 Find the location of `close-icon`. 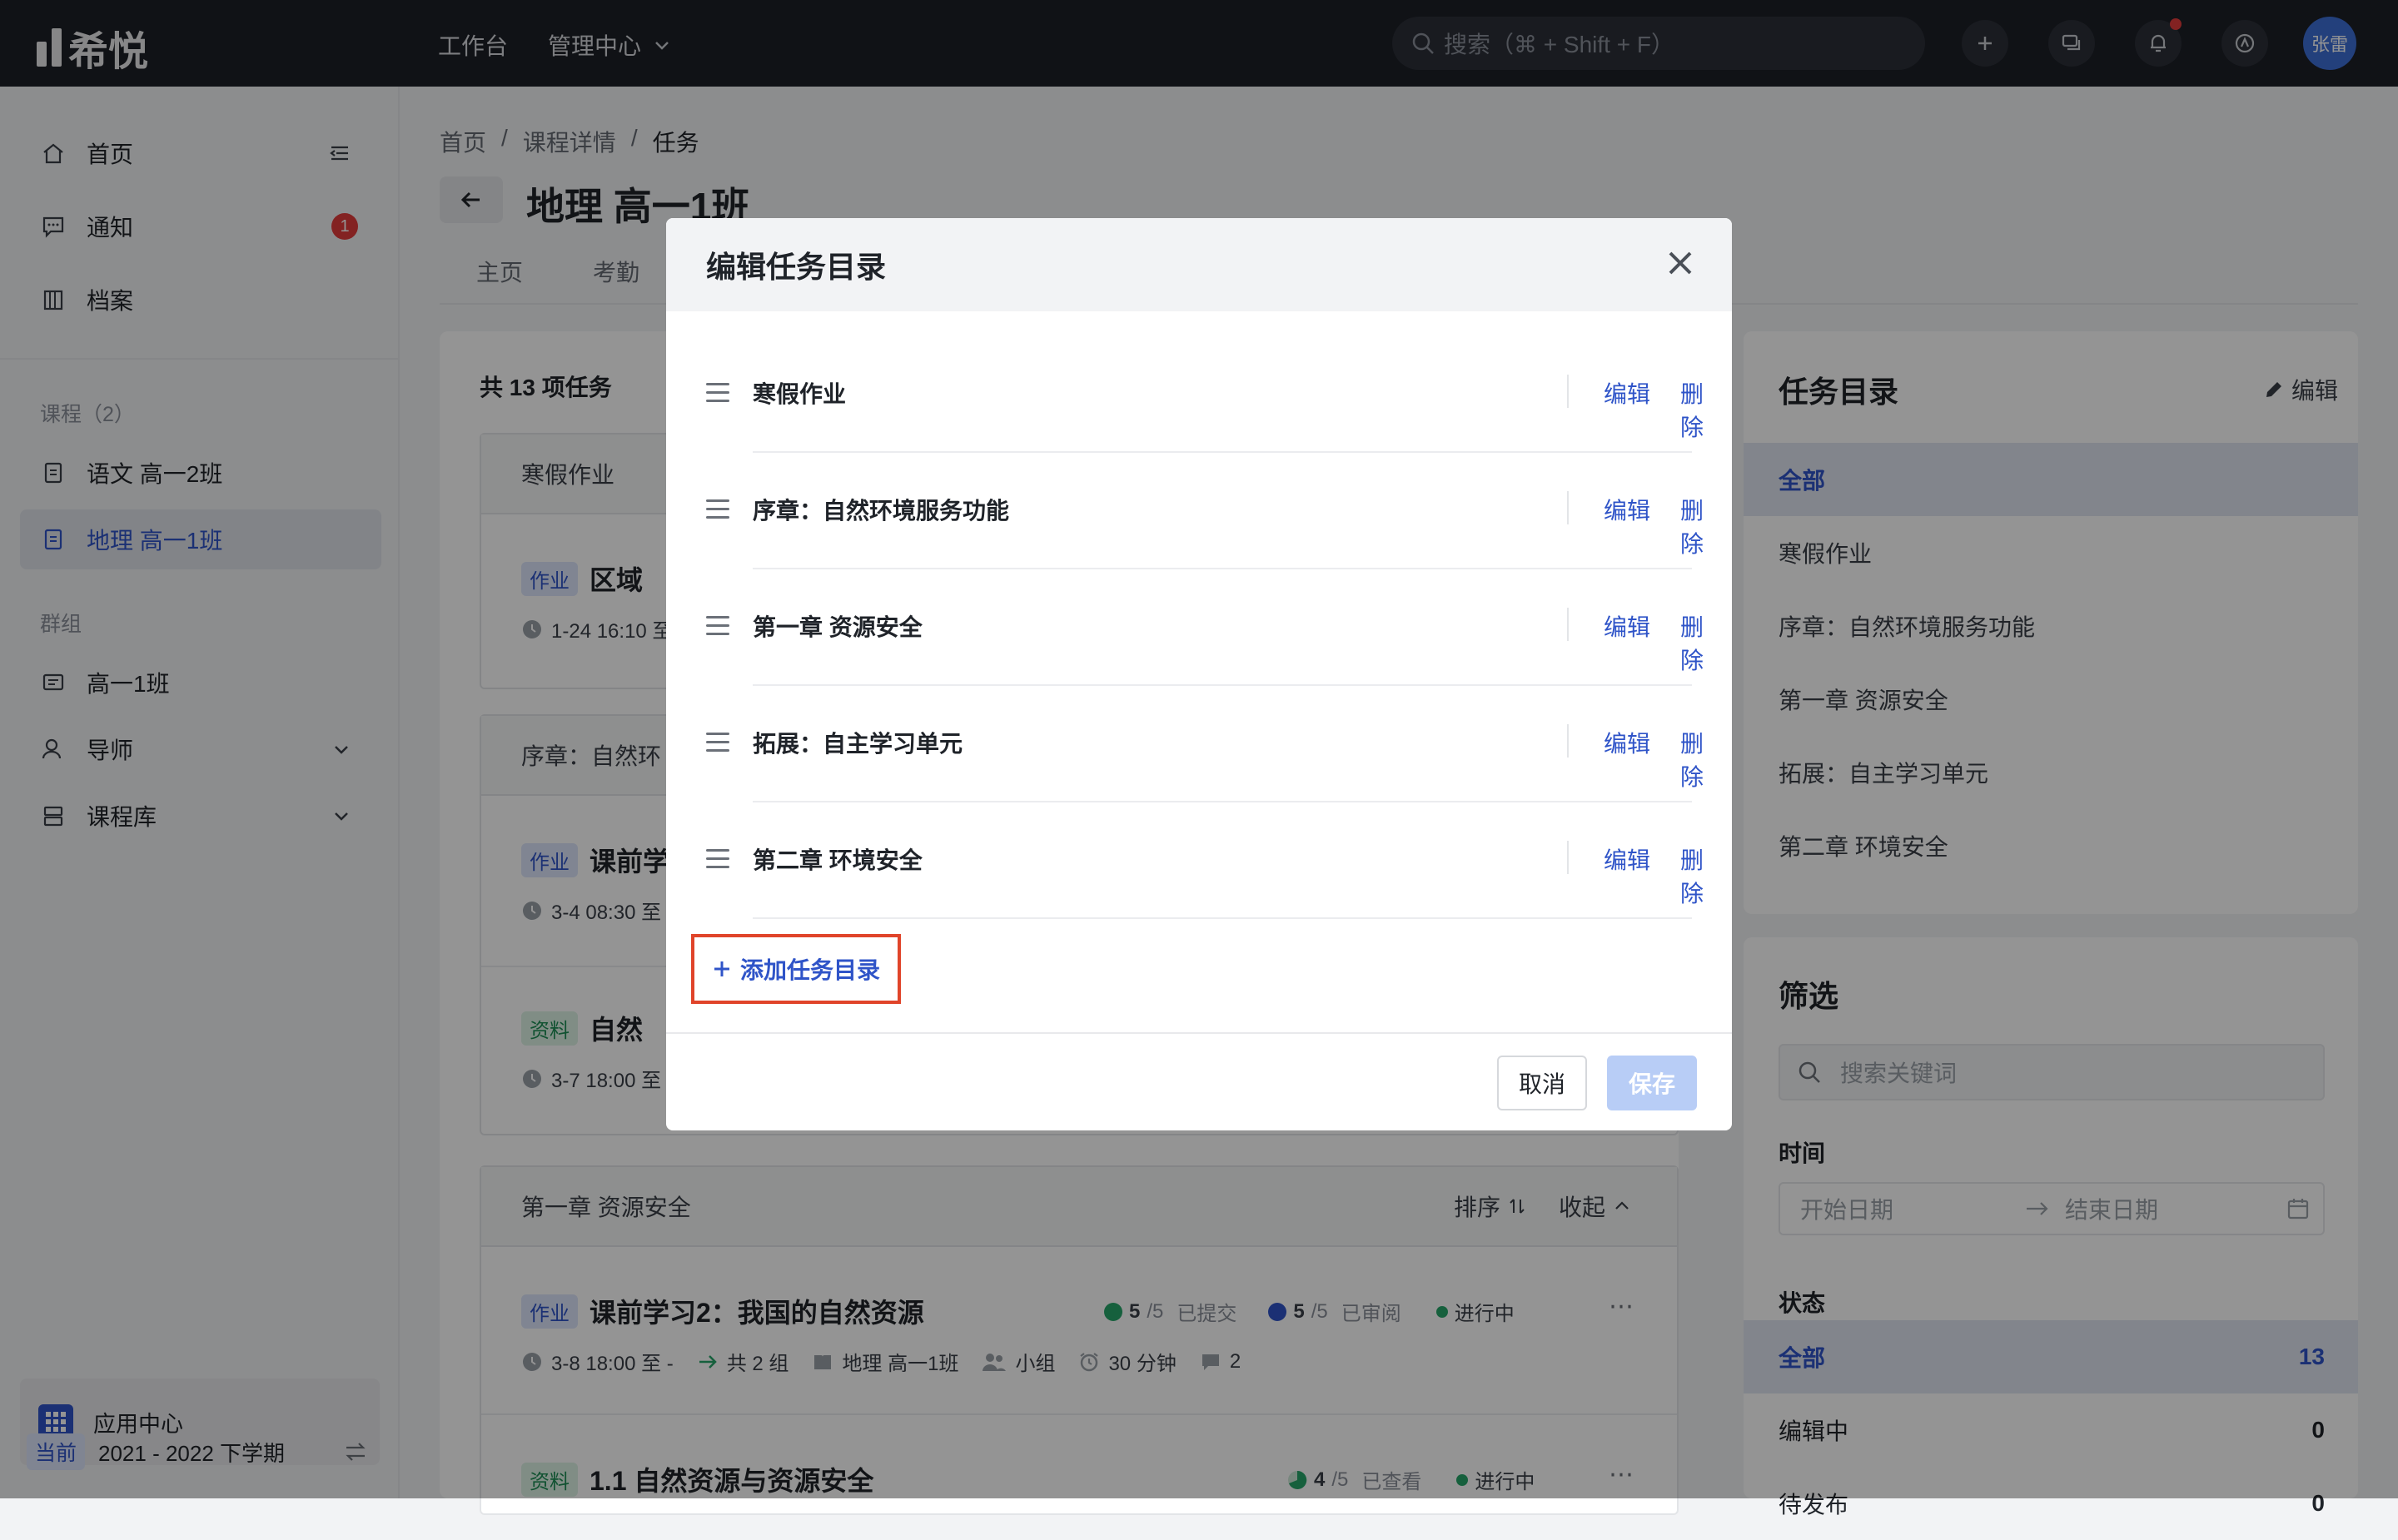

close-icon is located at coordinates (1680, 263).